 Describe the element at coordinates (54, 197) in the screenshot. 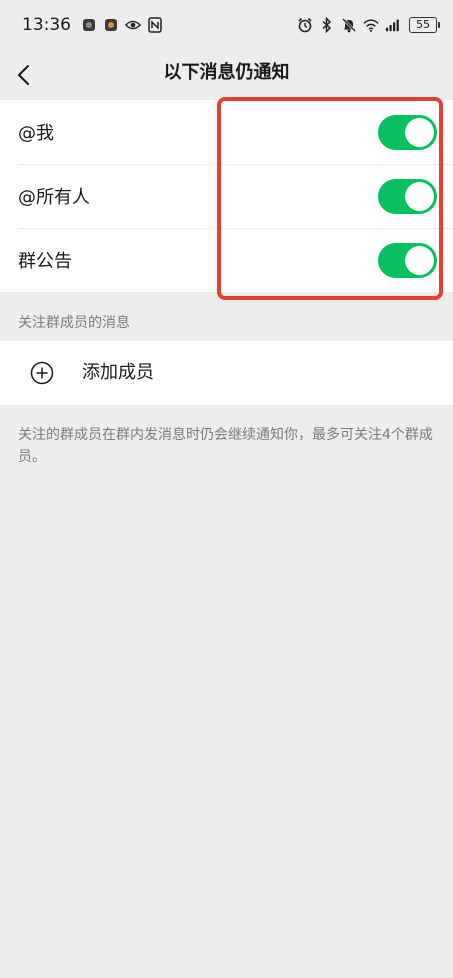

I see `row-label: @所有人` at that location.